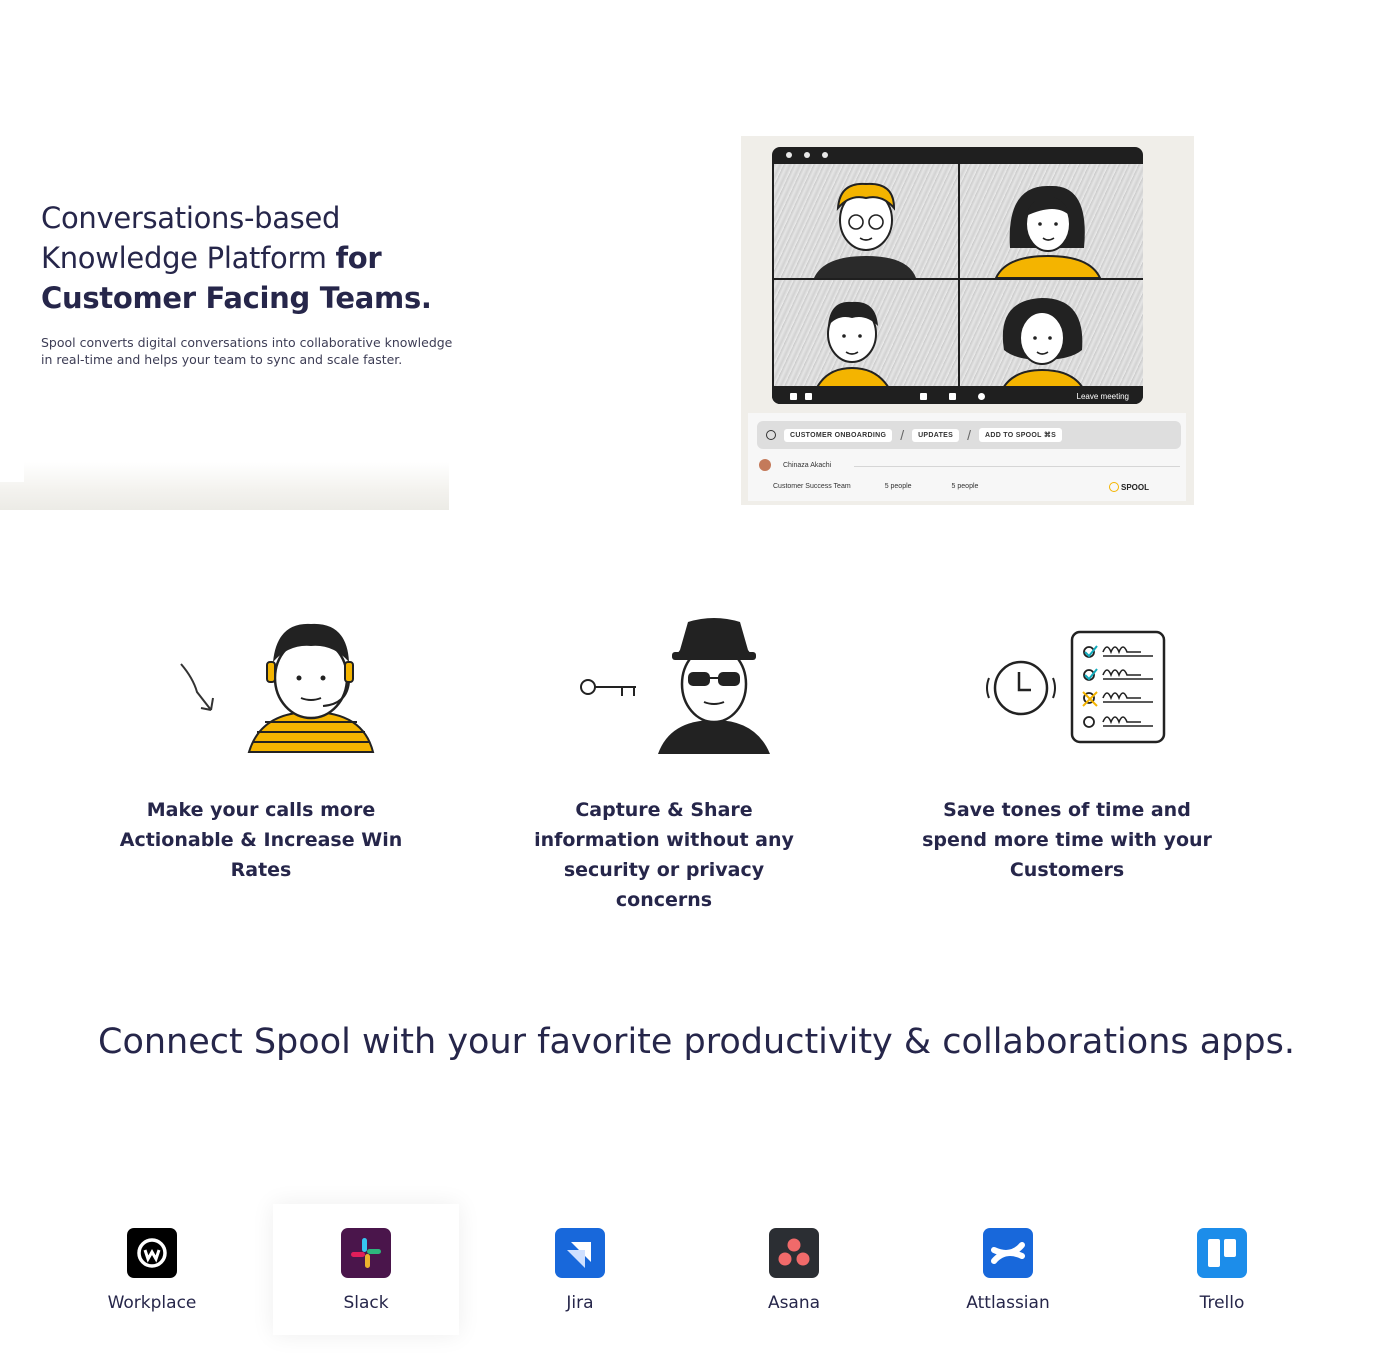 The width and height of the screenshot is (1393, 1355). Describe the element at coordinates (957, 395) in the screenshot. I see `call-controls-bar: Leave meeting` at that location.